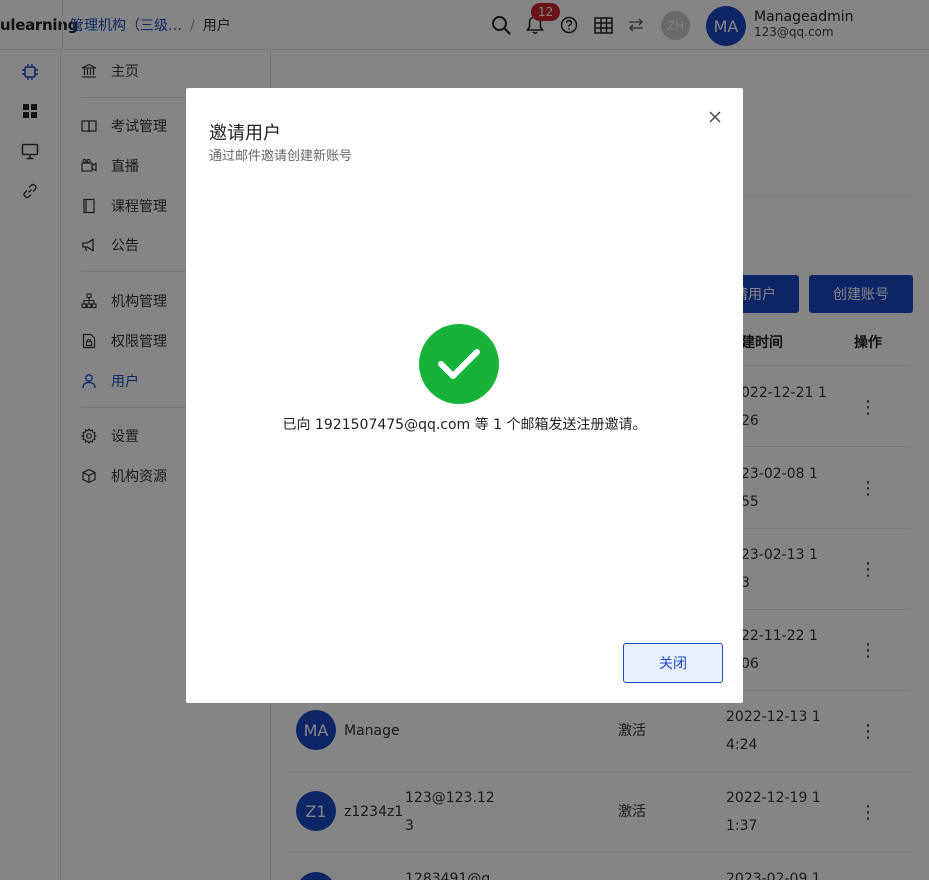 The height and width of the screenshot is (880, 929). Describe the element at coordinates (715, 117) in the screenshot. I see `close-icon` at that location.